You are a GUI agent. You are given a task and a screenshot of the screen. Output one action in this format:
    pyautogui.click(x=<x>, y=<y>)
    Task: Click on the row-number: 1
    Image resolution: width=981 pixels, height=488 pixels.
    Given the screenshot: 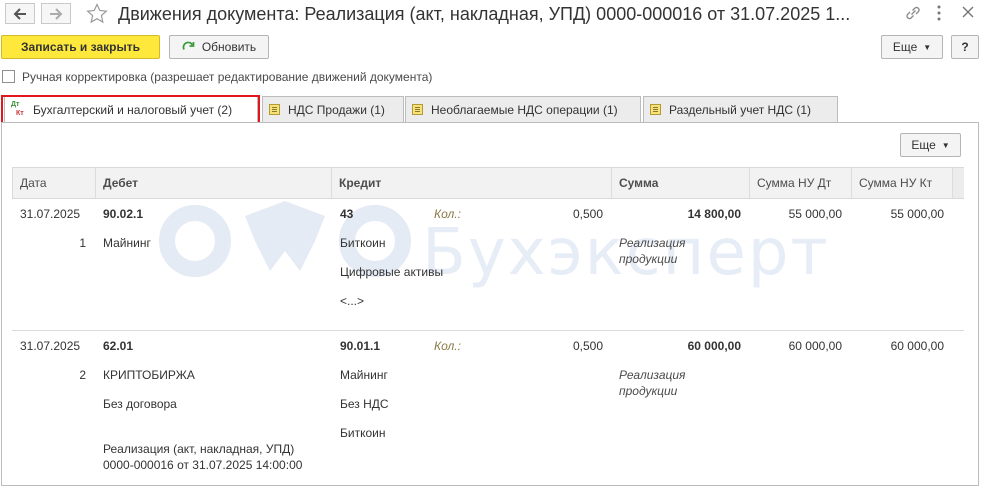 What is the action you would take?
    pyautogui.click(x=82, y=243)
    